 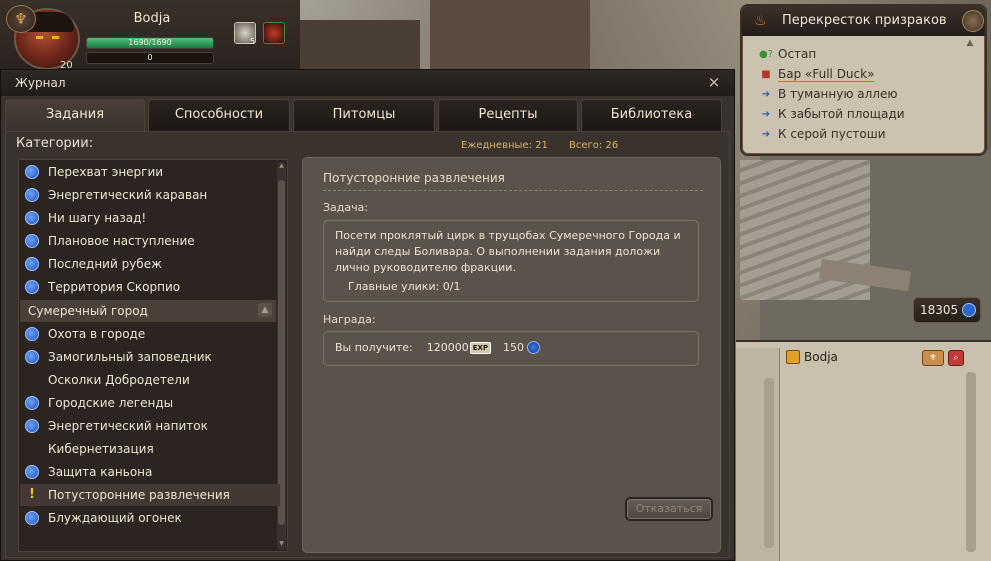 I want to click on journal-titlebar: Журнал ×, so click(x=367, y=83).